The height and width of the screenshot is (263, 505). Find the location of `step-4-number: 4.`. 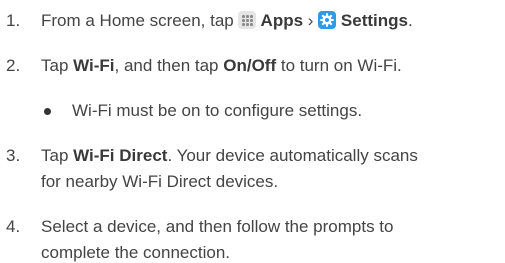

step-4-number: 4. is located at coordinates (13, 226).